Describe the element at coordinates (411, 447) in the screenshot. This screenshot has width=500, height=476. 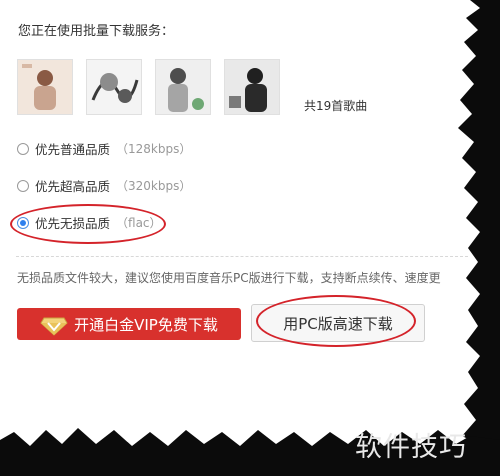
I see `watermark: 软件技巧` at that location.